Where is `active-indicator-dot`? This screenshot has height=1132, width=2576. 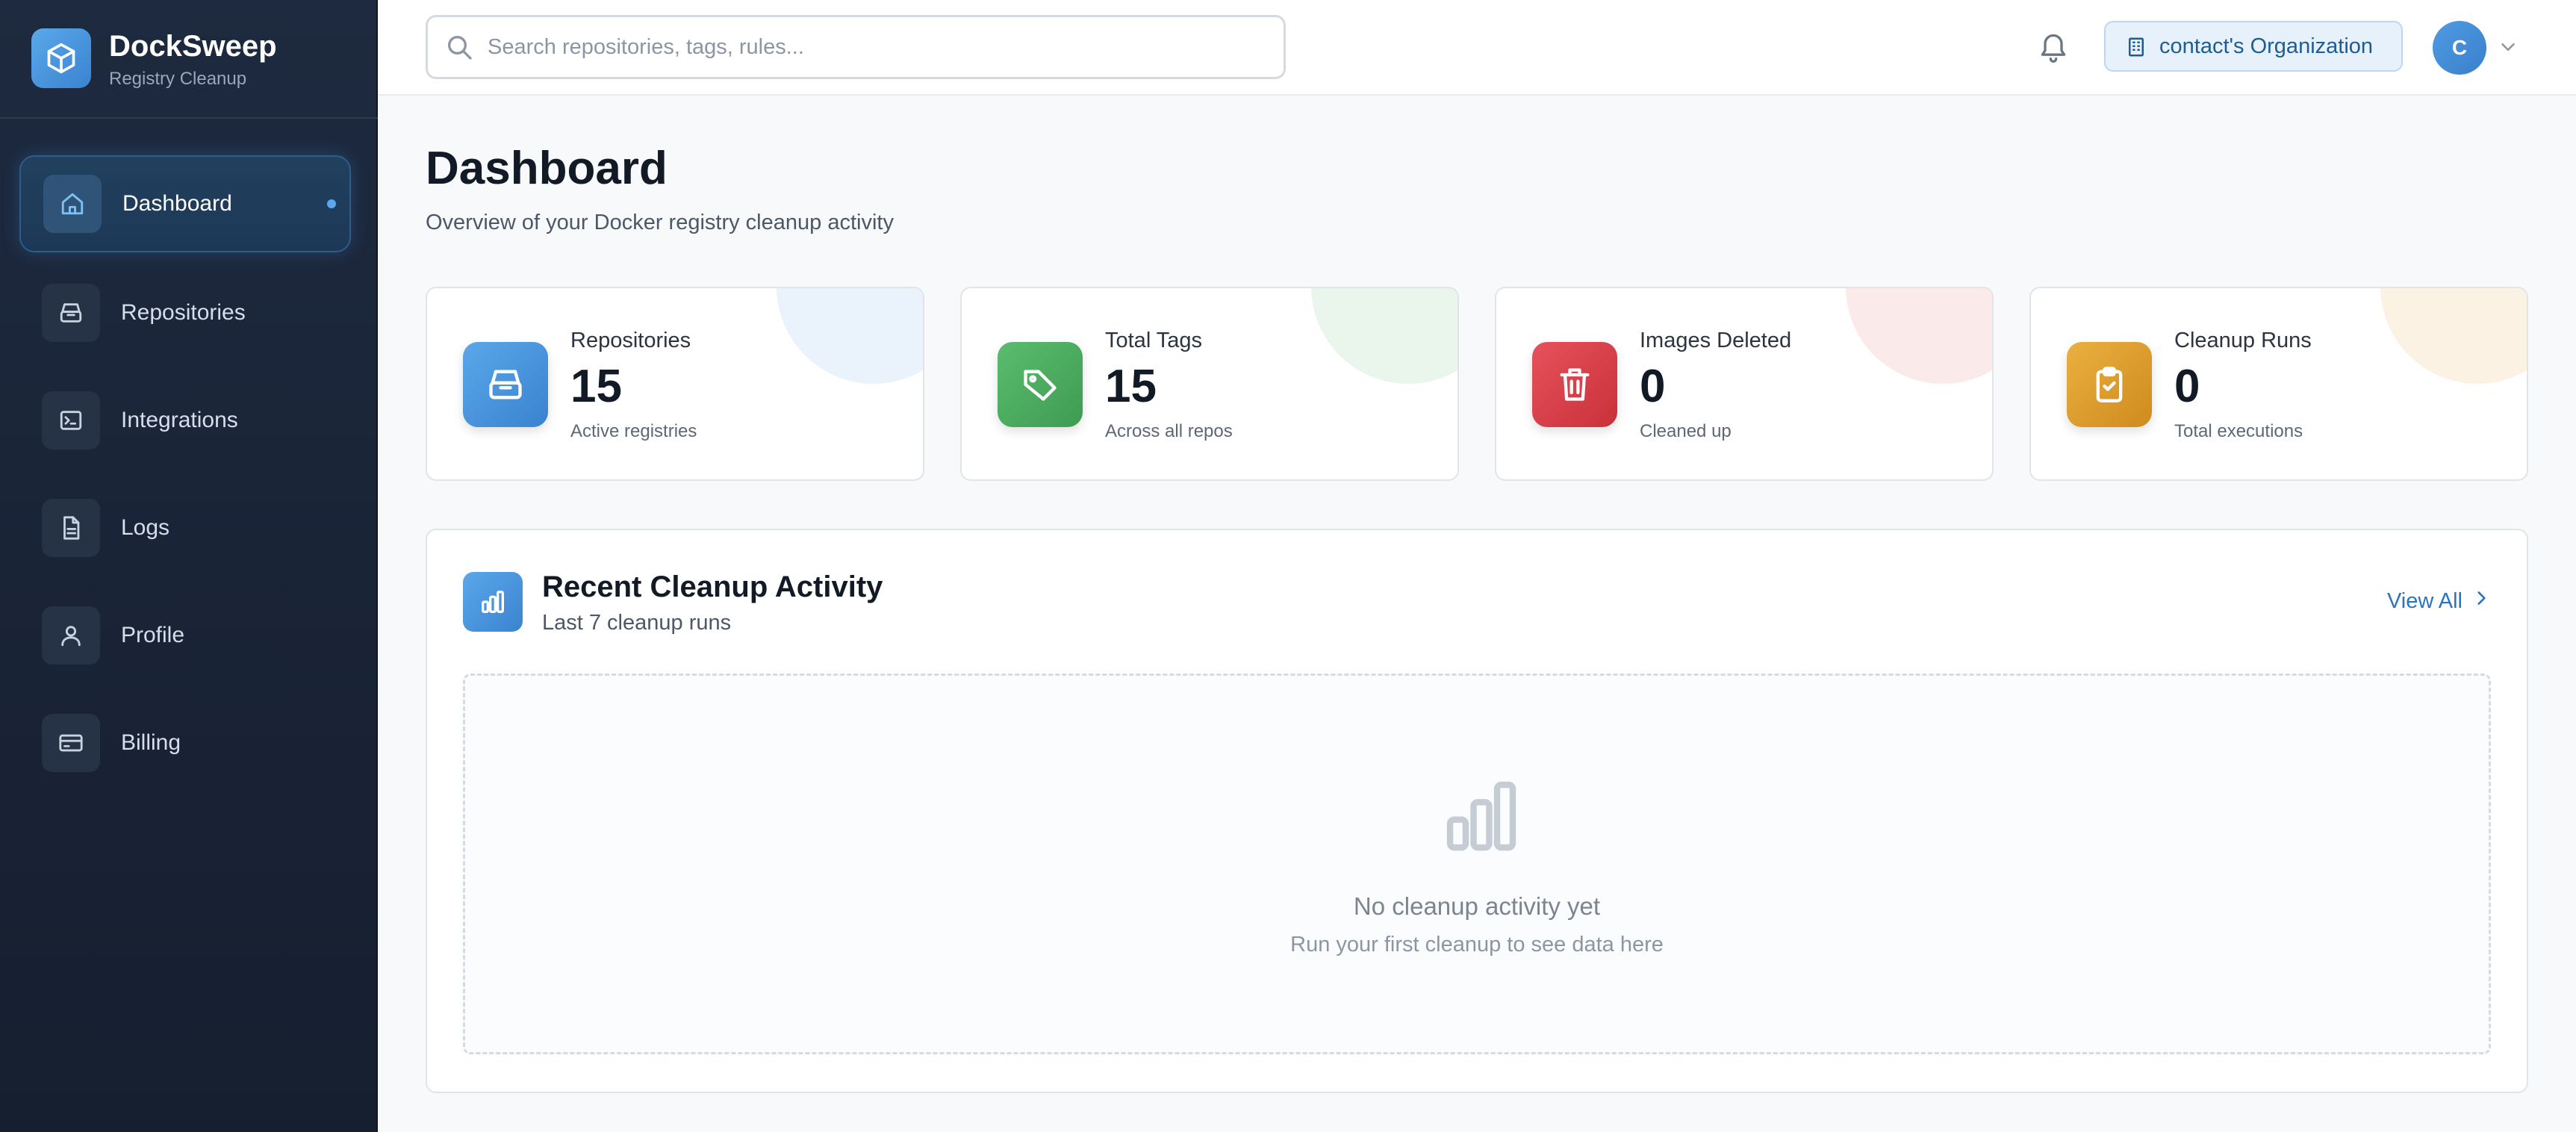
active-indicator-dot is located at coordinates (331, 203).